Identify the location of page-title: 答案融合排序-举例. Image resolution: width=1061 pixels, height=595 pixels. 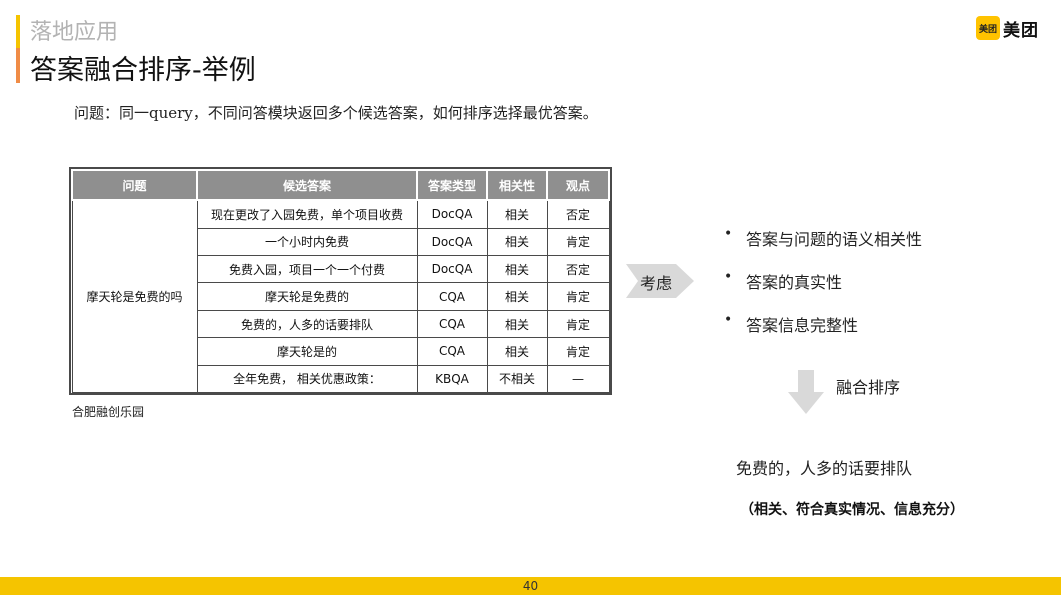
(143, 70).